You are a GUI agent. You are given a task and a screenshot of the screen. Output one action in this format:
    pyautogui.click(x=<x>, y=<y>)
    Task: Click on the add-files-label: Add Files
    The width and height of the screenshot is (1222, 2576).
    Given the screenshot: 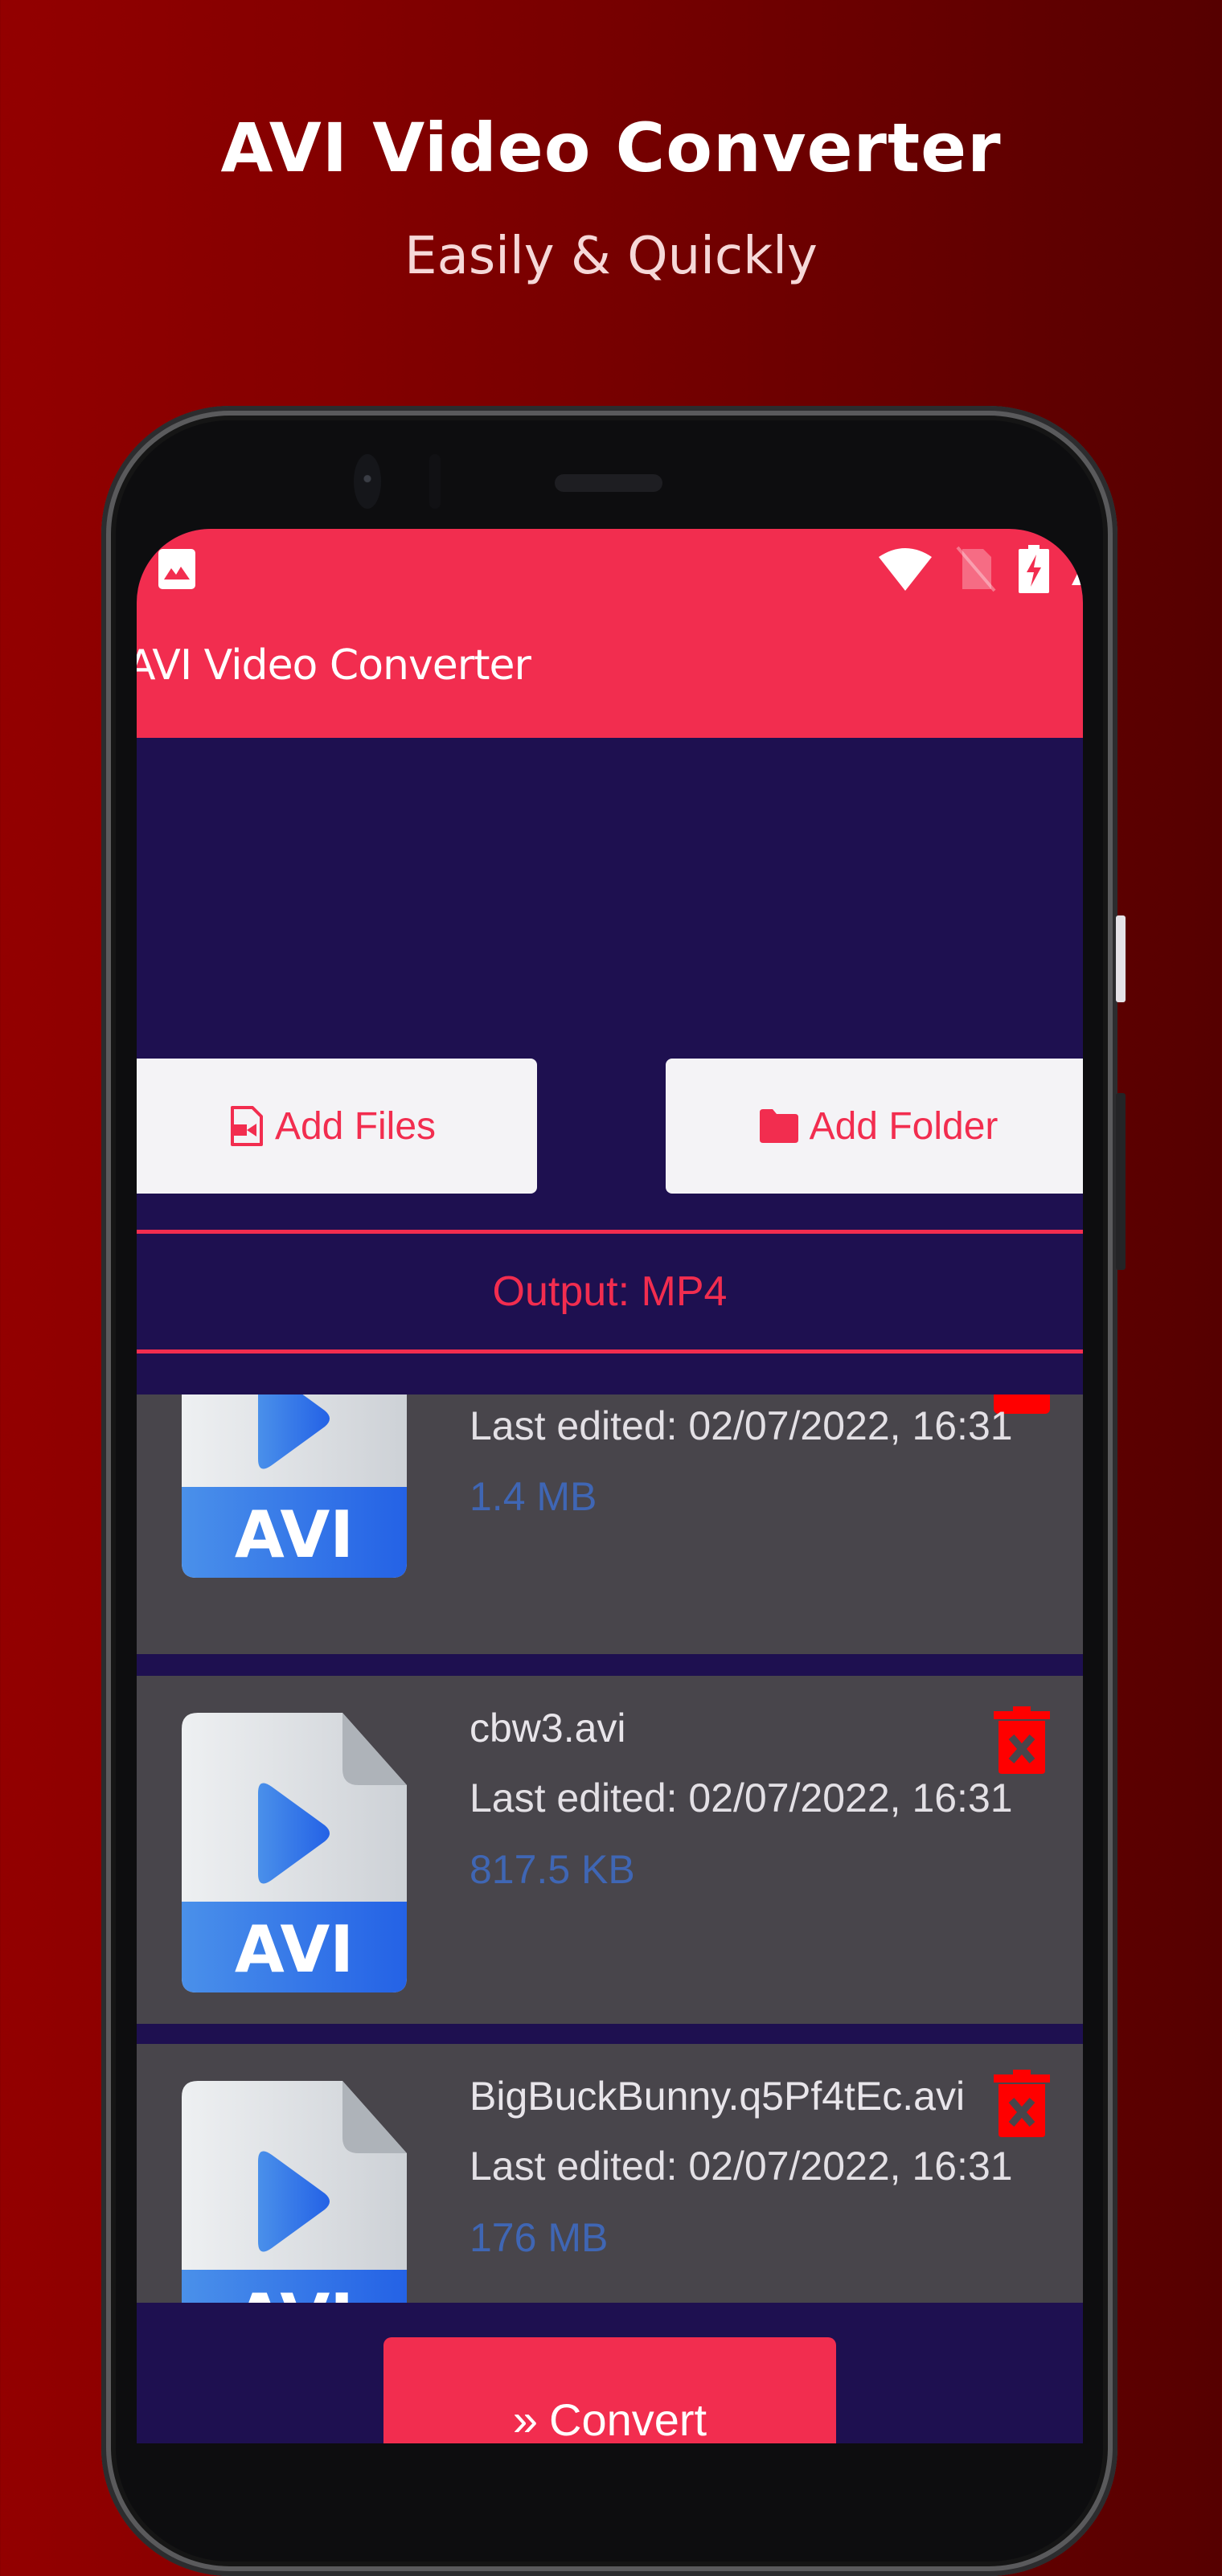 What is the action you would take?
    pyautogui.click(x=355, y=1126)
    